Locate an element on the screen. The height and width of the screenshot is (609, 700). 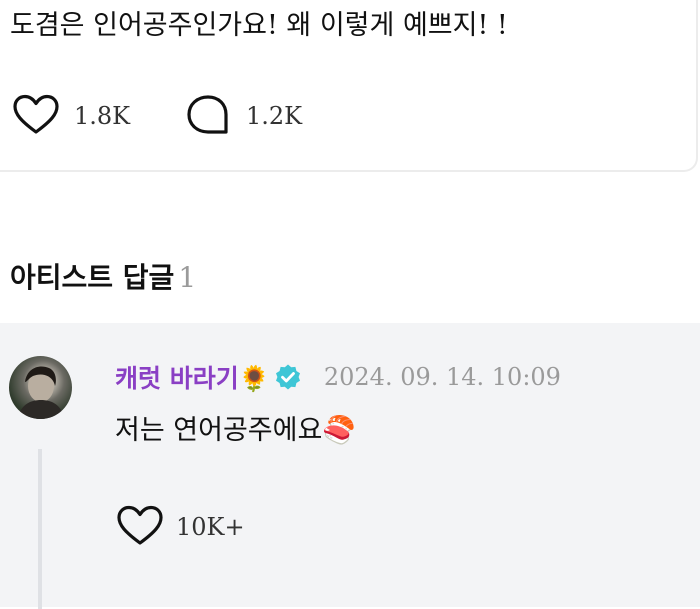
verified-badge-icon is located at coordinates (288, 377).